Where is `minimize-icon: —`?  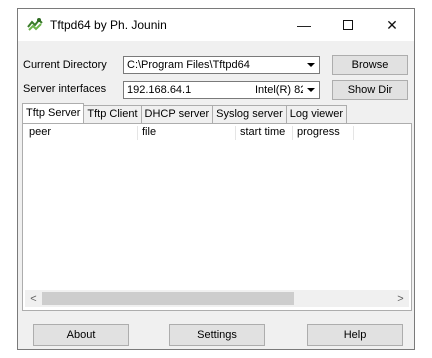 minimize-icon: — is located at coordinates (304, 25).